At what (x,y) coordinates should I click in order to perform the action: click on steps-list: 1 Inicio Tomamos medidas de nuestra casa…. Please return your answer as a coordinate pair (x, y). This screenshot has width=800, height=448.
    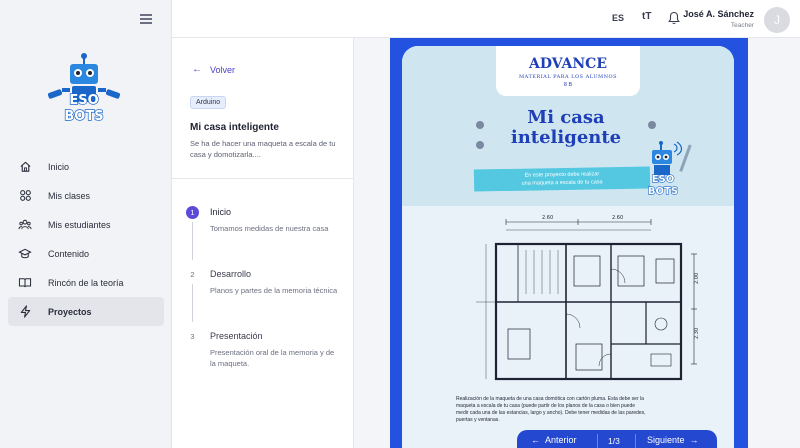
    Looking at the image, I should click on (266, 287).